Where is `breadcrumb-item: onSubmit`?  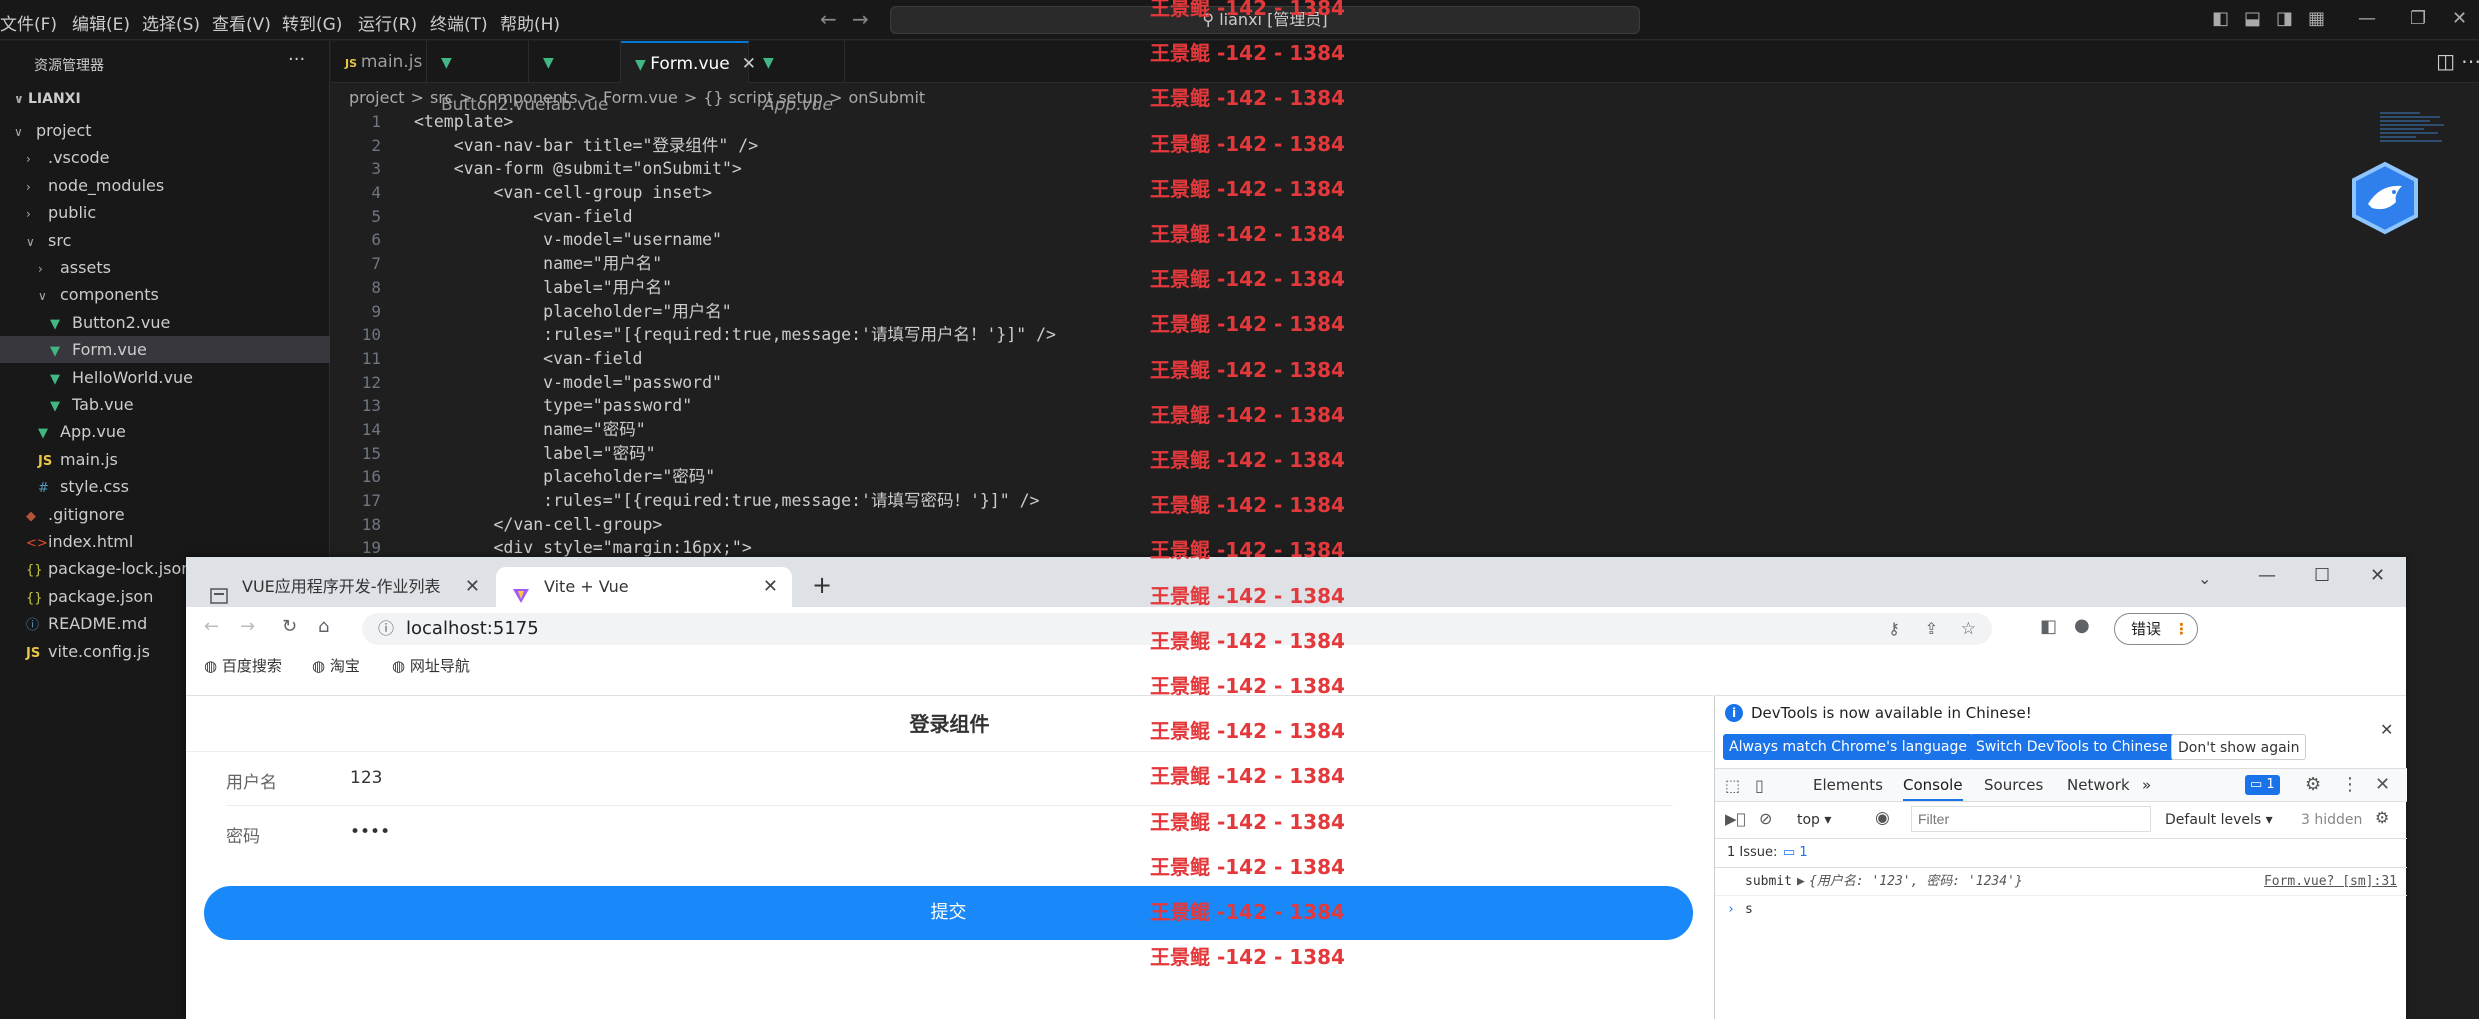
breadcrumb-item: onSubmit is located at coordinates (887, 97).